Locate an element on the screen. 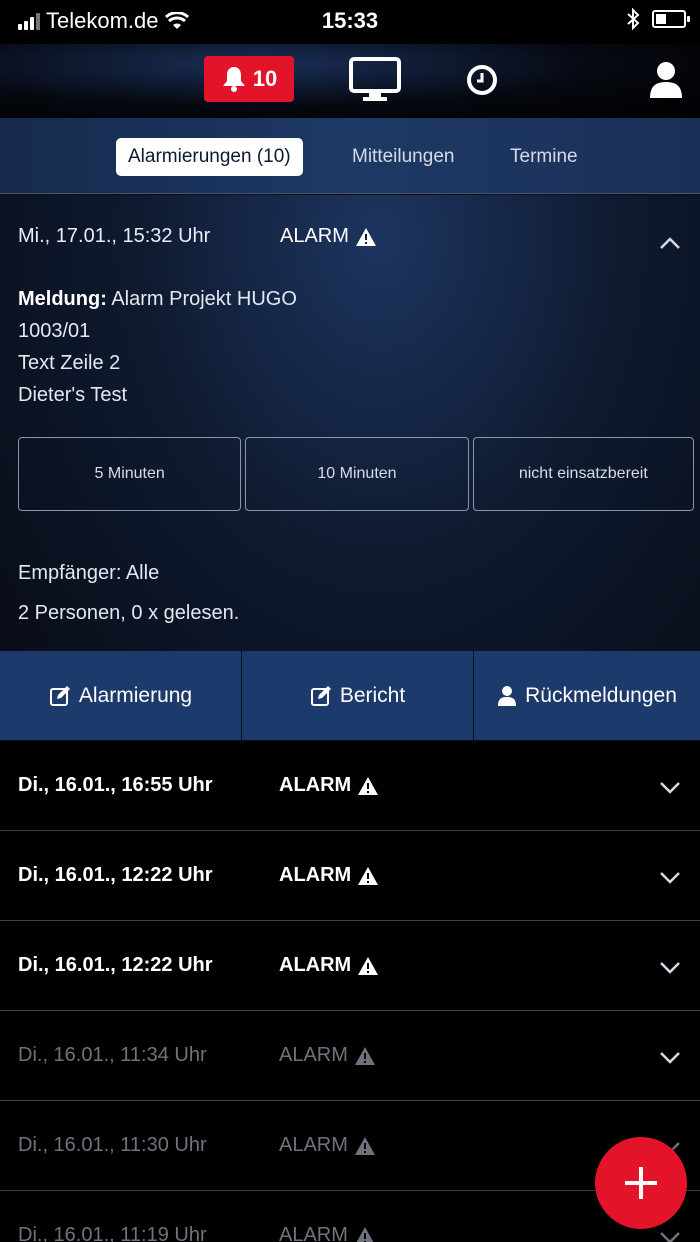 The width and height of the screenshot is (700, 1242). action-bar: Alarmierung Bericht Rückmeldungen is located at coordinates (350, 695).